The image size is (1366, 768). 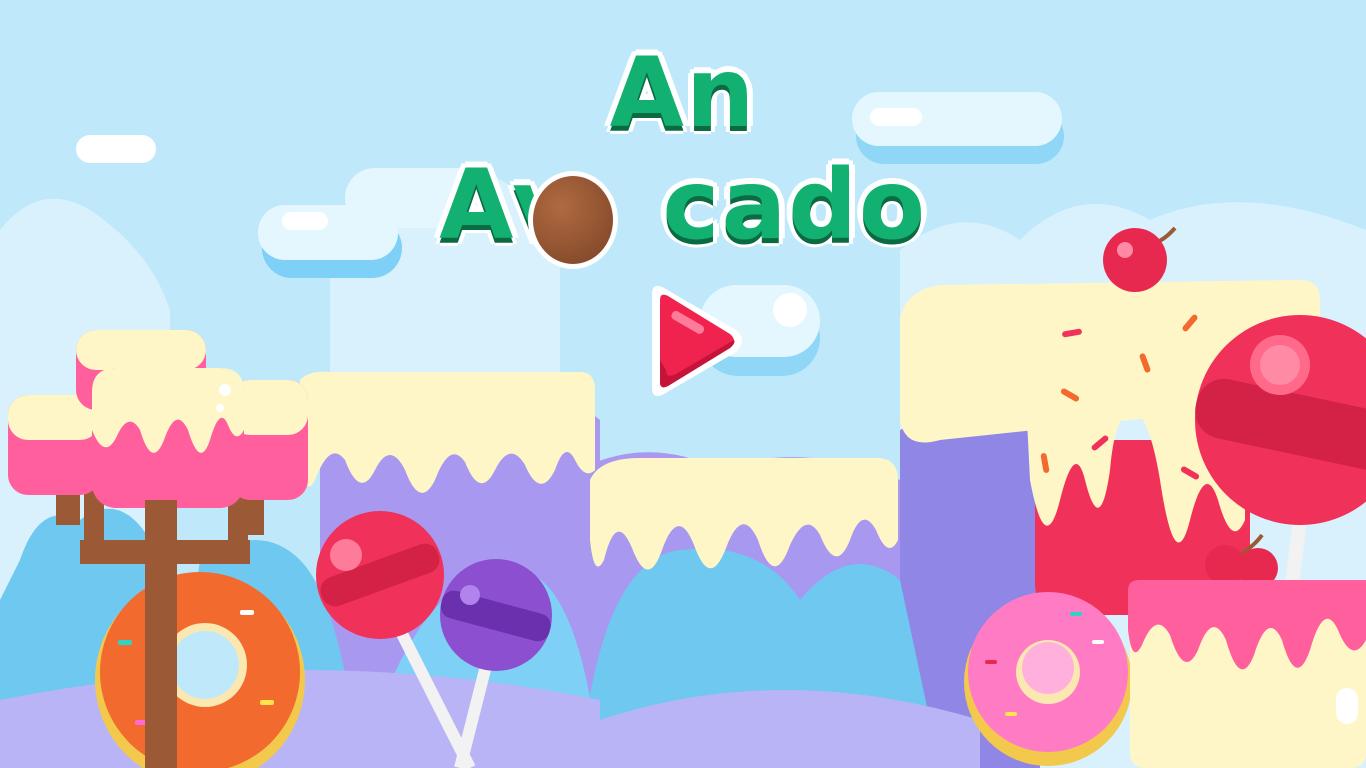 What do you see at coordinates (794, 205) in the screenshot?
I see `title-word-avocado-end: cado` at bounding box center [794, 205].